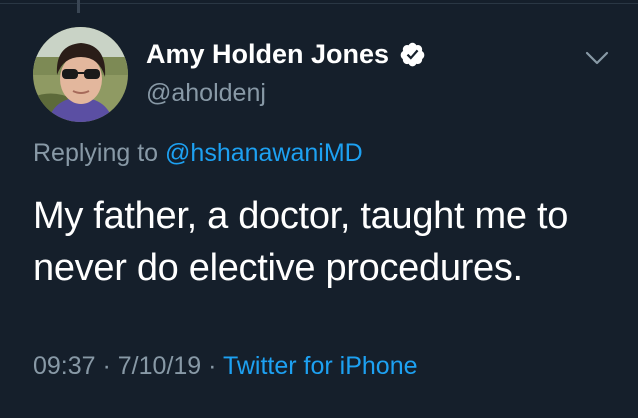 The width and height of the screenshot is (638, 418). I want to click on avatar, so click(80, 74).